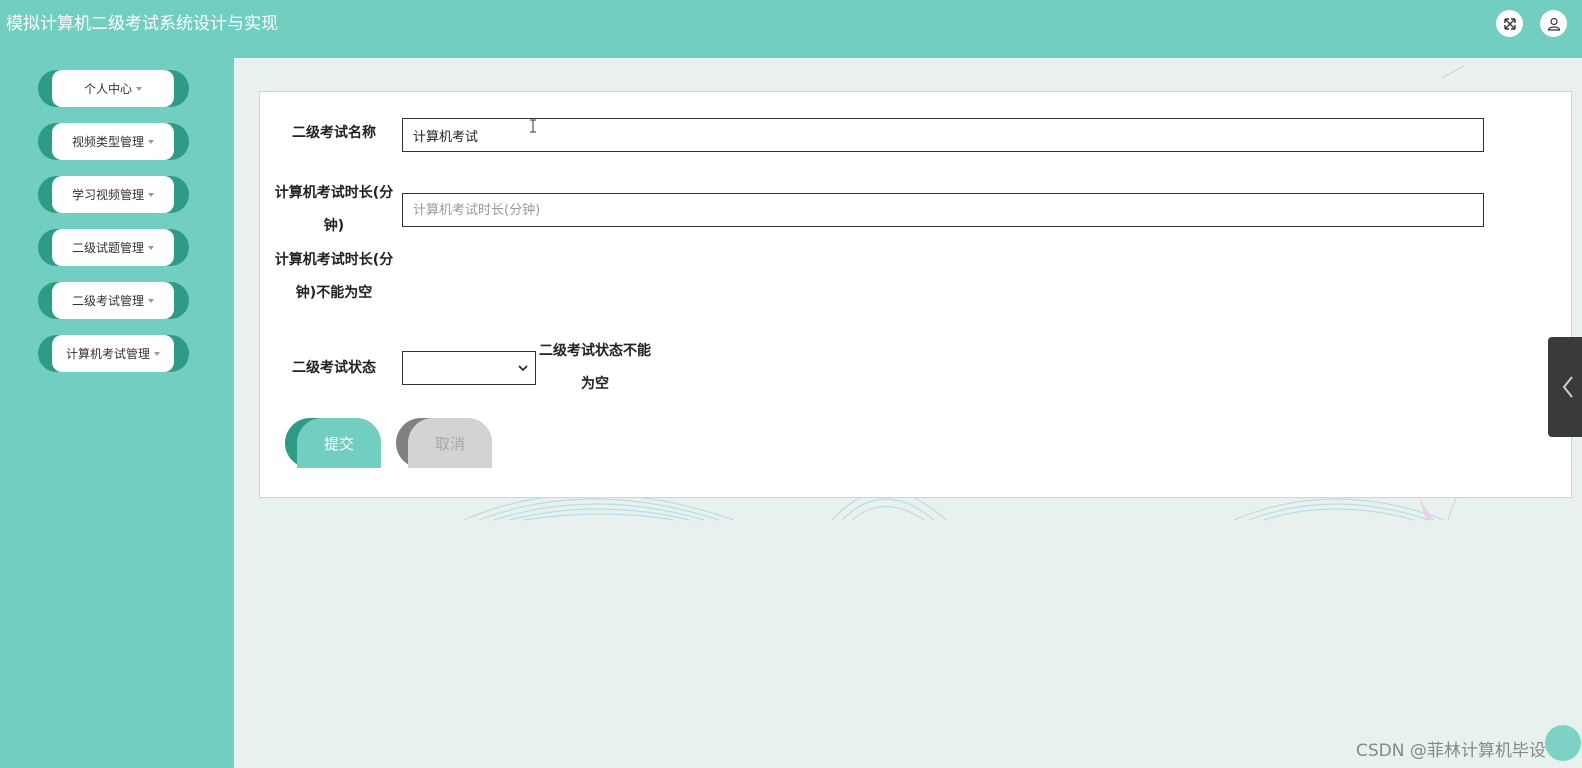  I want to click on cancel-button-label: 取消, so click(450, 443).